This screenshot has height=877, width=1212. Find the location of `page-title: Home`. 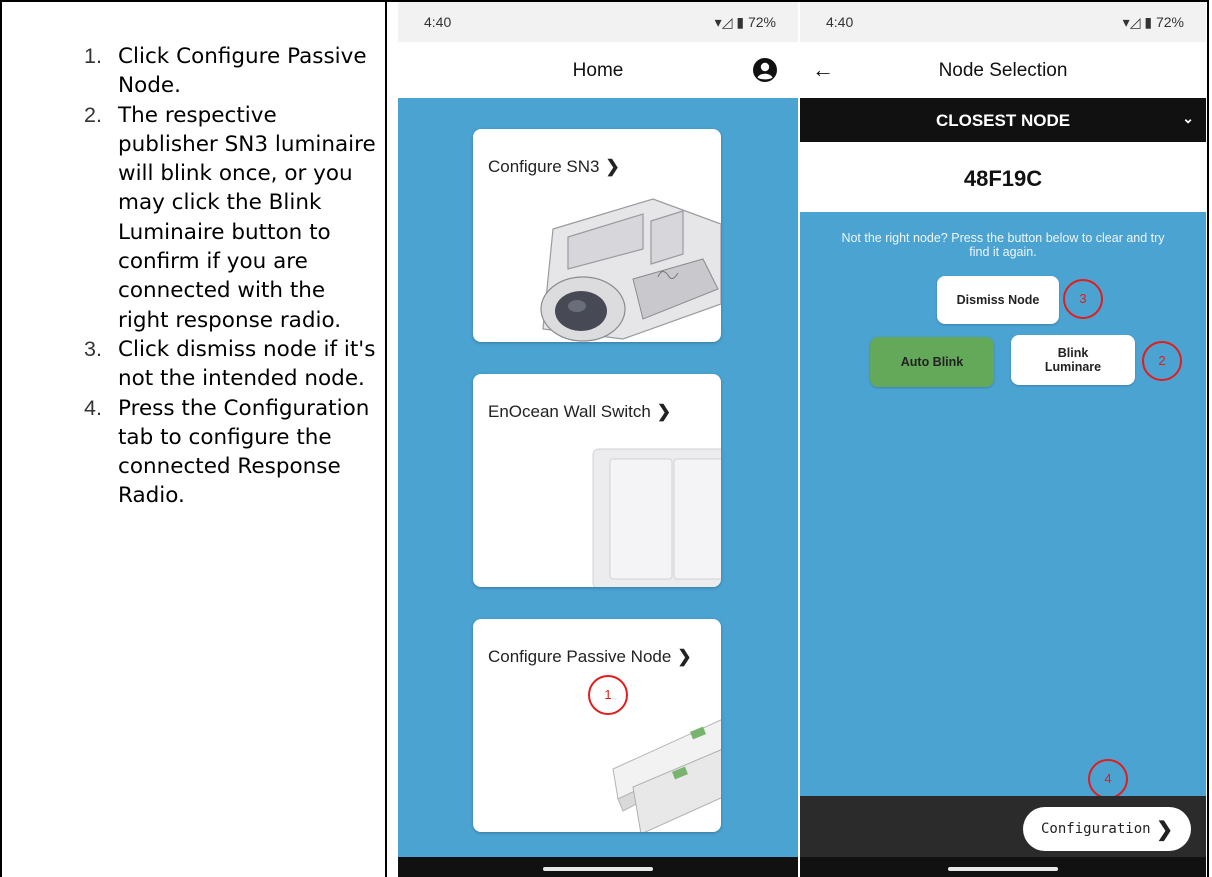

page-title: Home is located at coordinates (598, 70).